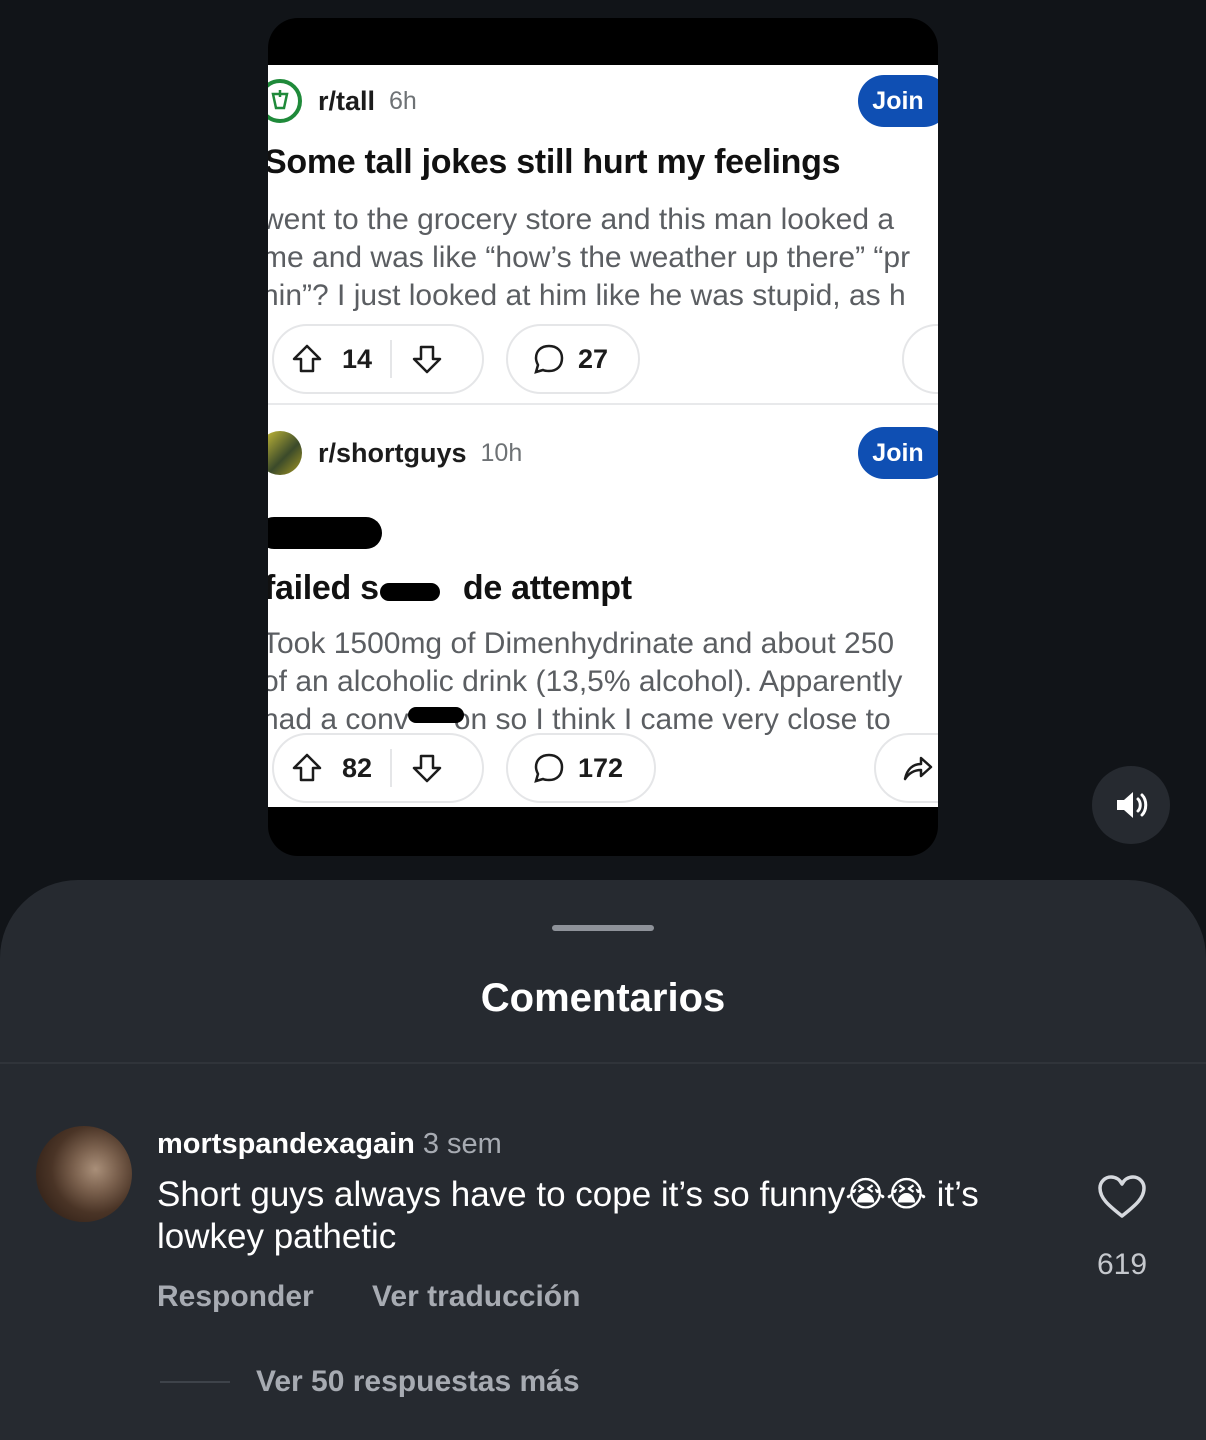 The height and width of the screenshot is (1440, 1206). I want to click on upvote-count: 82, so click(357, 767).